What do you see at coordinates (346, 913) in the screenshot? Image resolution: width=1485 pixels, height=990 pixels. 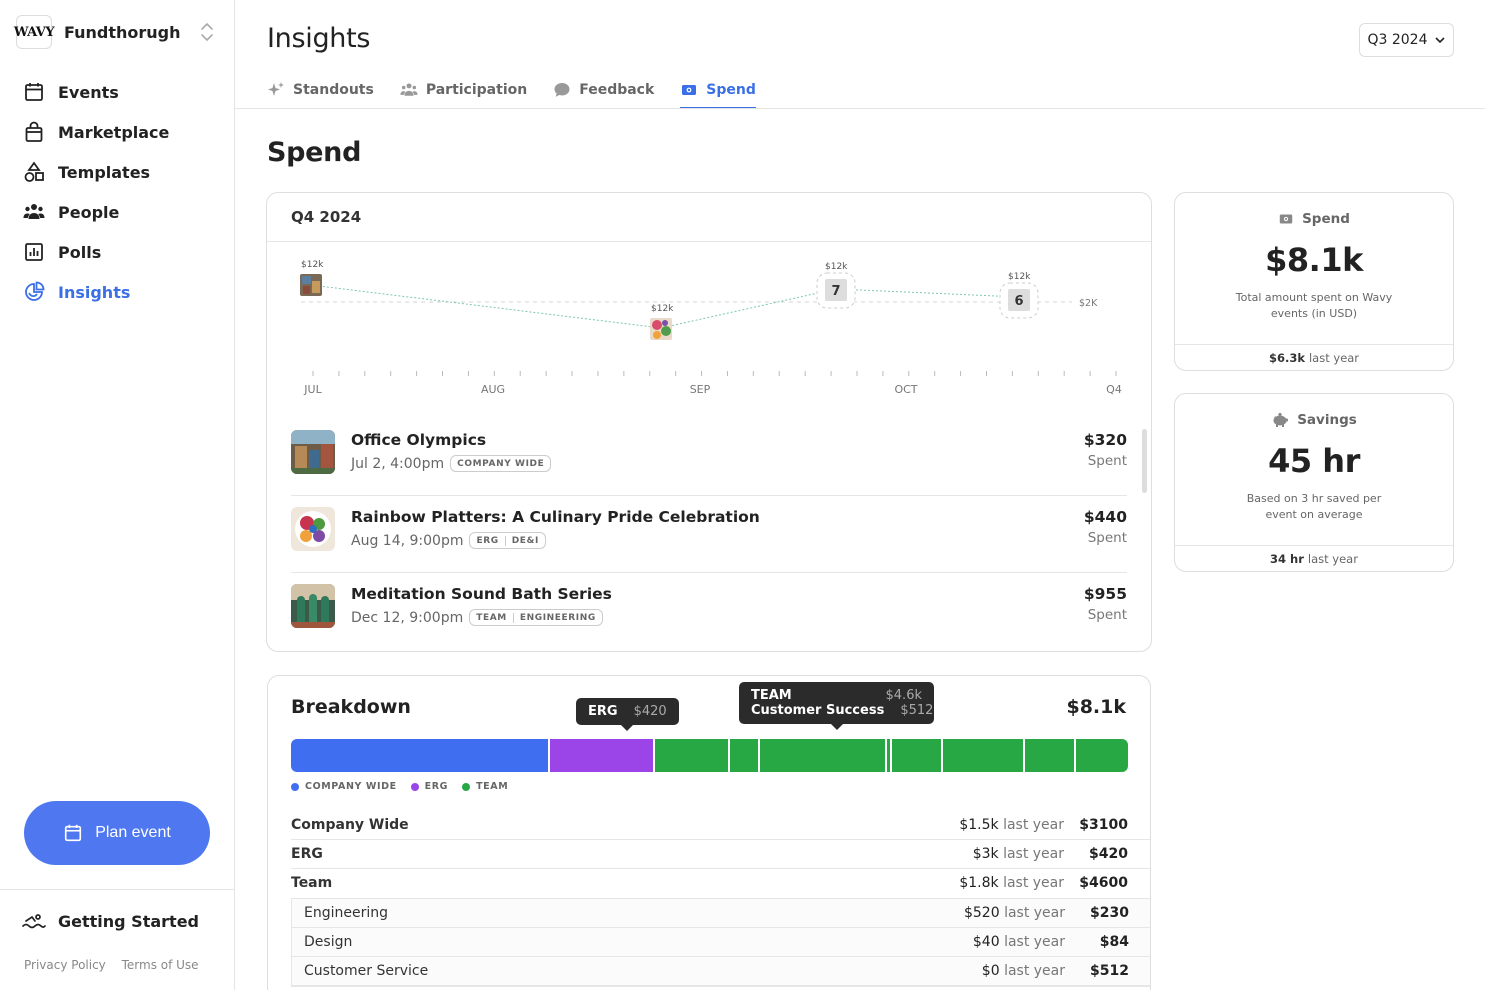 I see `team-row-name: Engineering` at bounding box center [346, 913].